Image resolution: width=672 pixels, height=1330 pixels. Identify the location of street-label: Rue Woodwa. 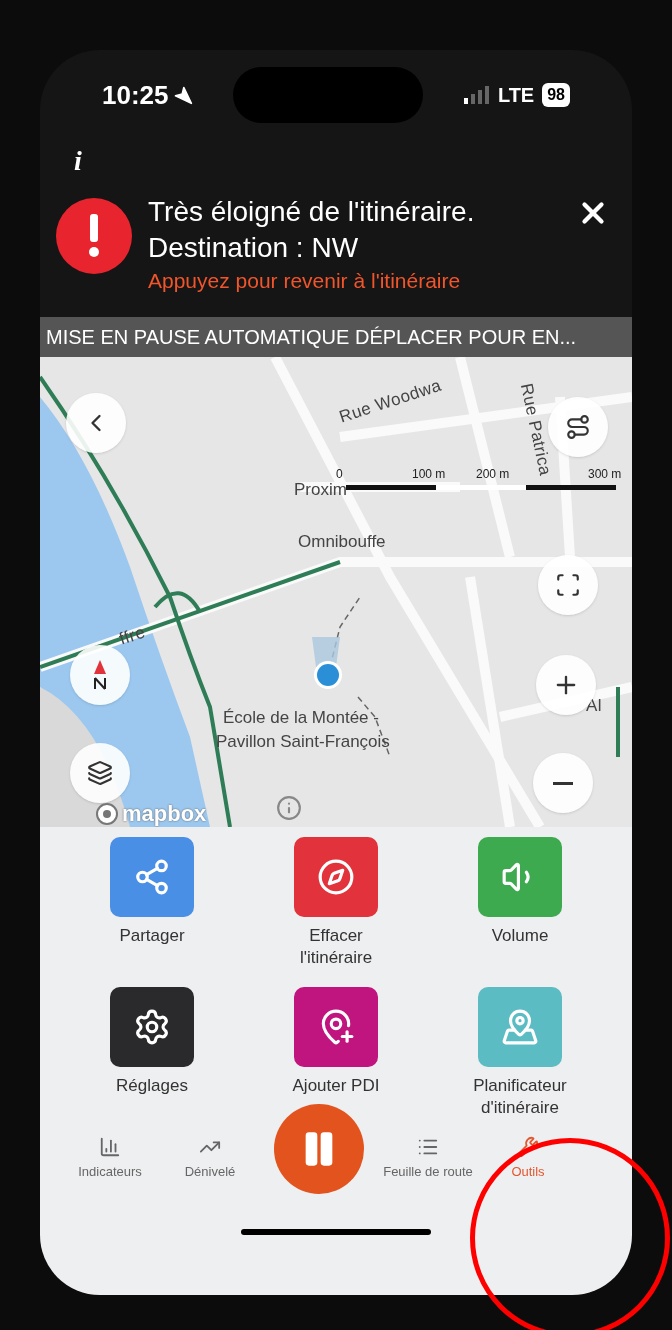
(390, 401).